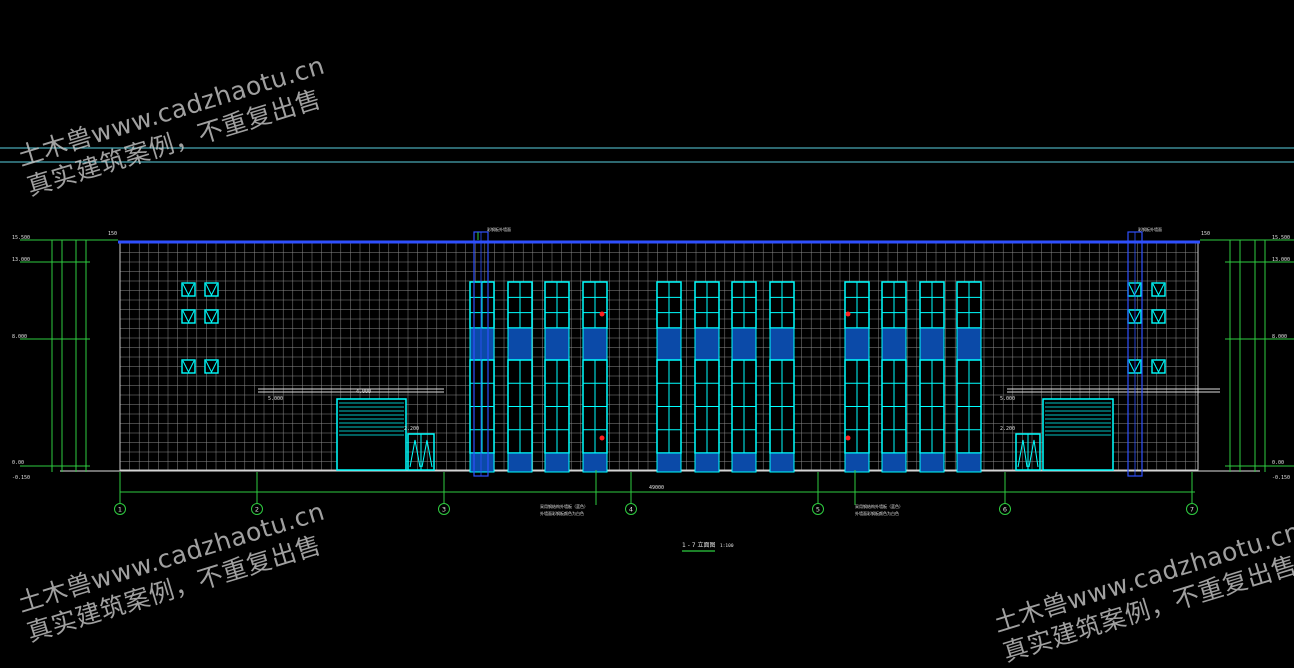 The image size is (1294, 668). I want to click on note-top-right: 彩钢板外墙面, so click(1150, 229).